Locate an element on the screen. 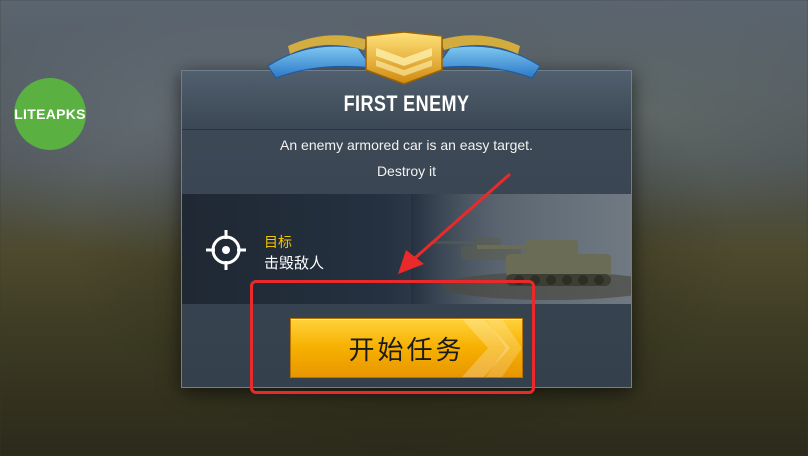 Image resolution: width=808 pixels, height=456 pixels. target-icon is located at coordinates (226, 250).